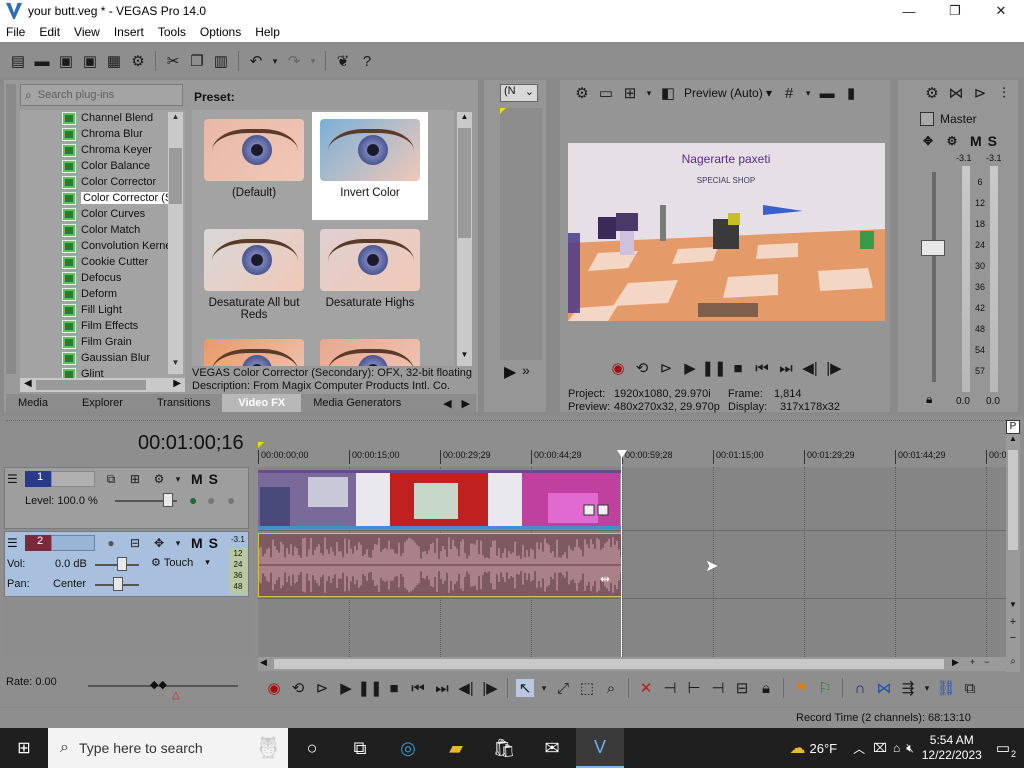  What do you see at coordinates (370, 349) in the screenshot?
I see `preset-item` at bounding box center [370, 349].